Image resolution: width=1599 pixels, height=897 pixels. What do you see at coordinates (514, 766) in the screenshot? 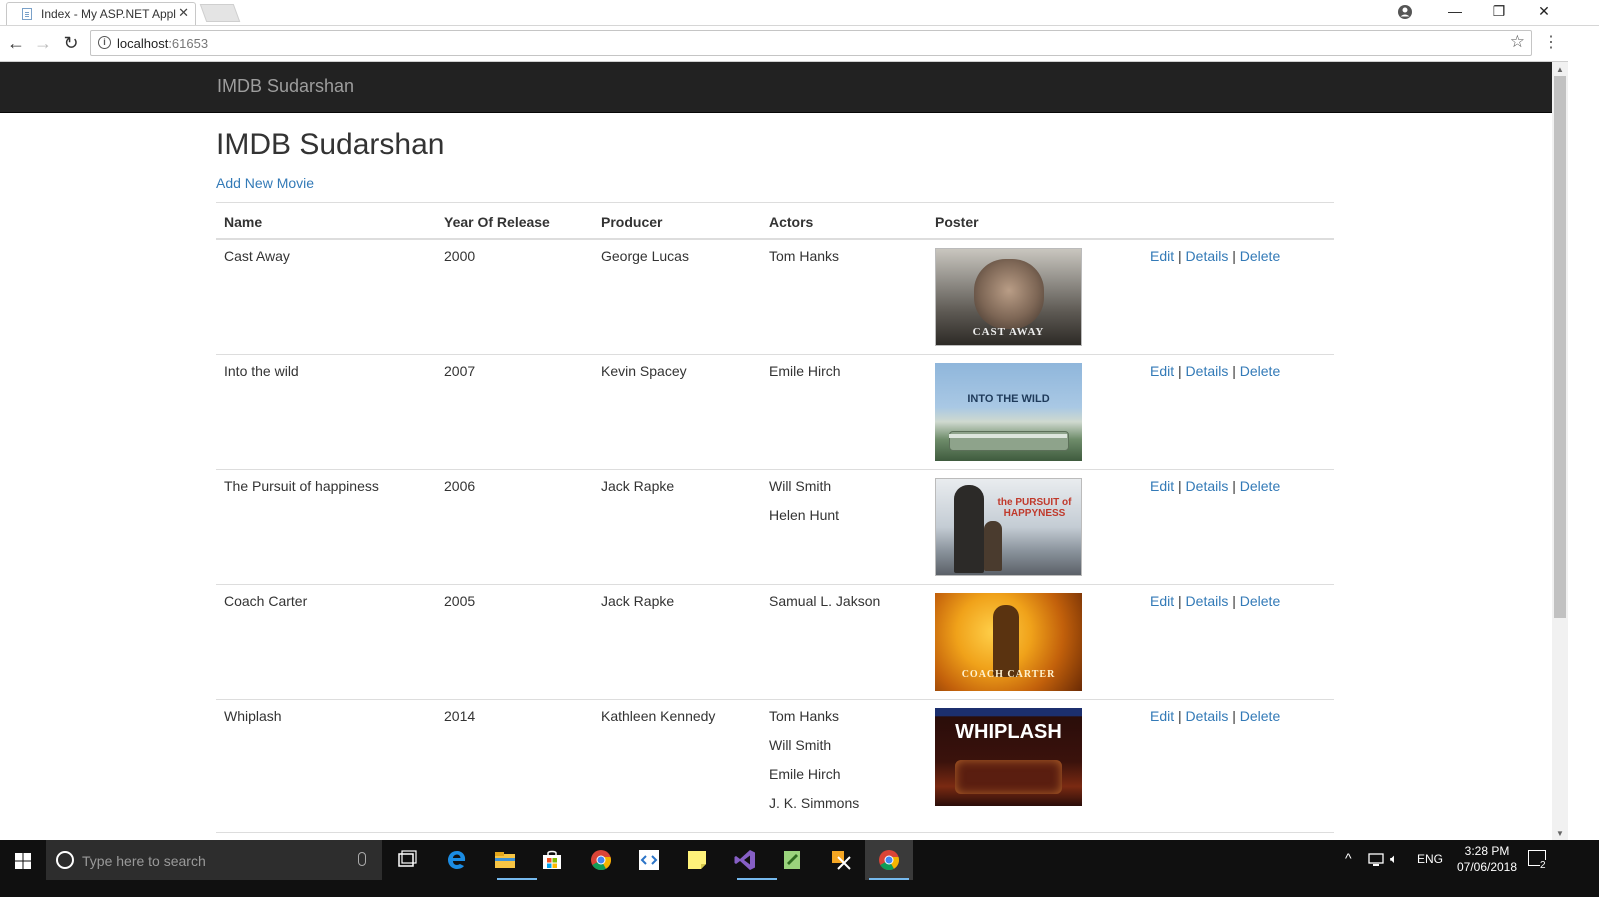
I see `movie-year: 2014` at bounding box center [514, 766].